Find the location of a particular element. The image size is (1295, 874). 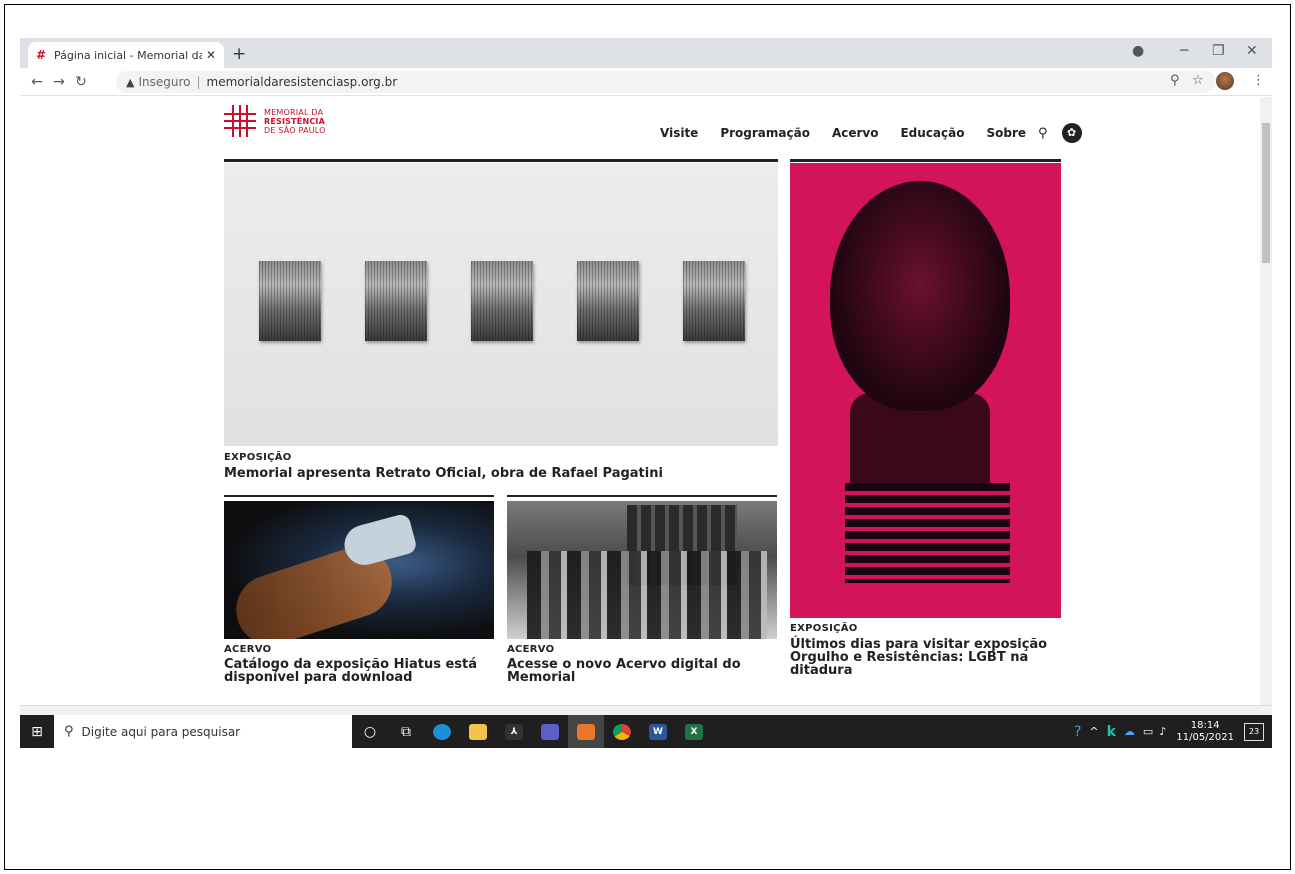

network-icon: ▭ is located at coordinates (1148, 731).